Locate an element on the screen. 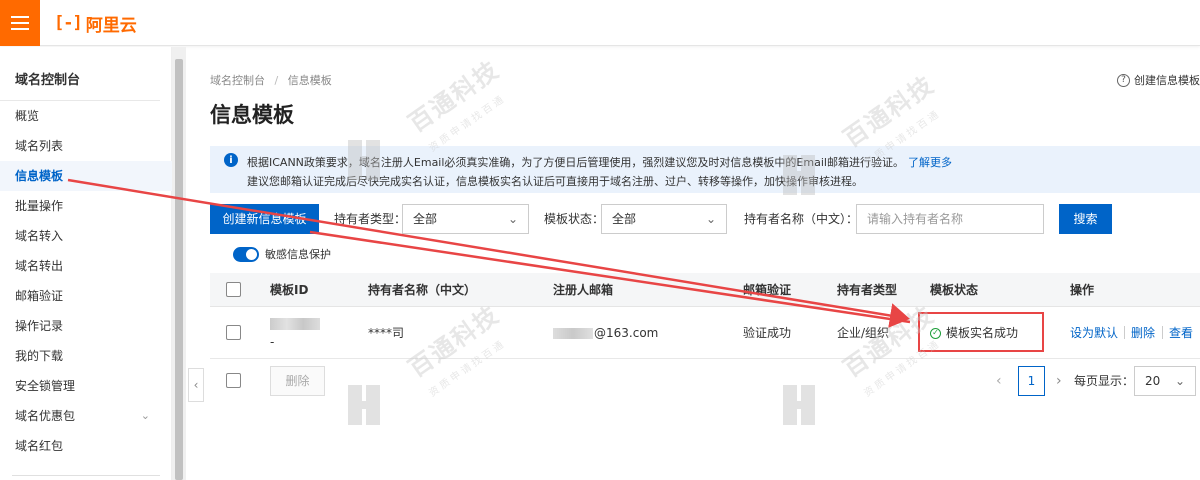 Image resolution: width=1200 pixels, height=480 pixels. create-template-help-link: ? 创建信息模板 is located at coordinates (1158, 80).